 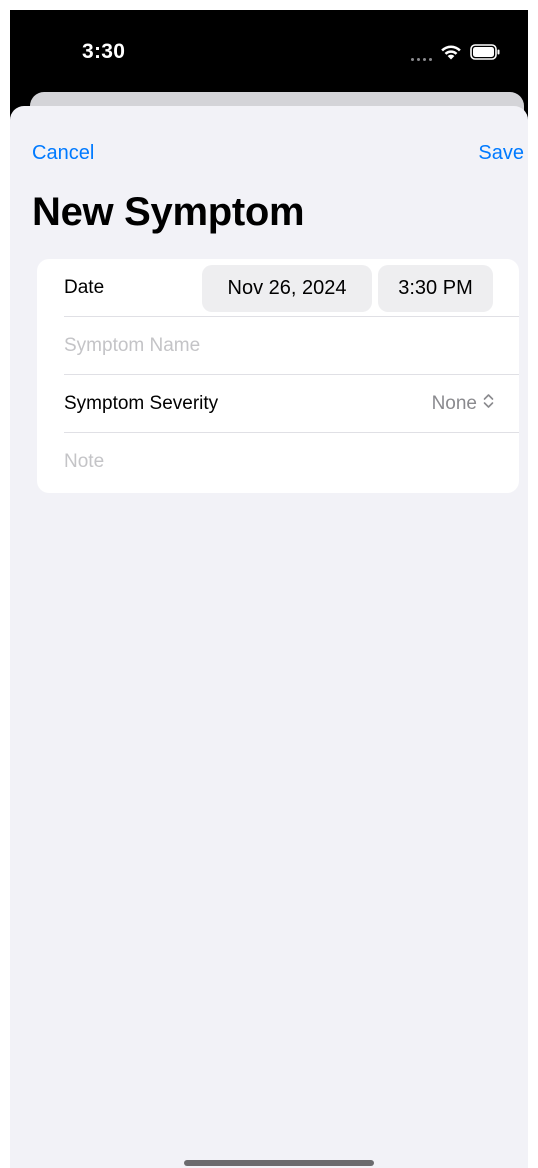 What do you see at coordinates (141, 403) in the screenshot?
I see `severity-label: Symptom Severity` at bounding box center [141, 403].